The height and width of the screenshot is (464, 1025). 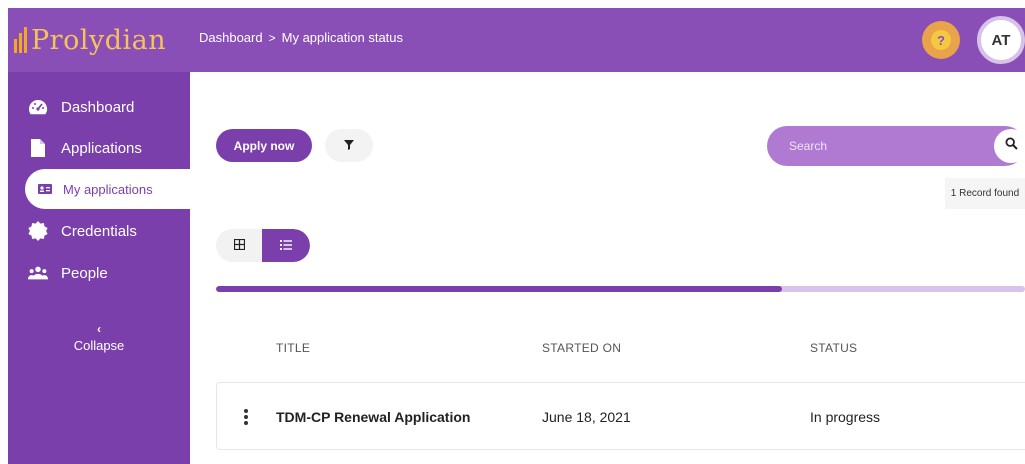 What do you see at coordinates (833, 348) in the screenshot?
I see `column-header-status: STATUS` at bounding box center [833, 348].